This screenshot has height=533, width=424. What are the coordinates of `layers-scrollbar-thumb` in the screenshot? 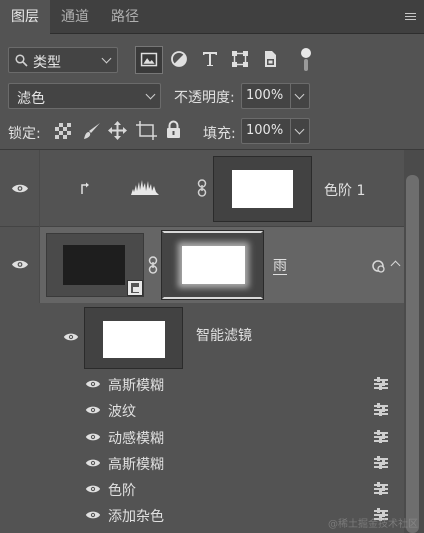 It's located at (412, 354).